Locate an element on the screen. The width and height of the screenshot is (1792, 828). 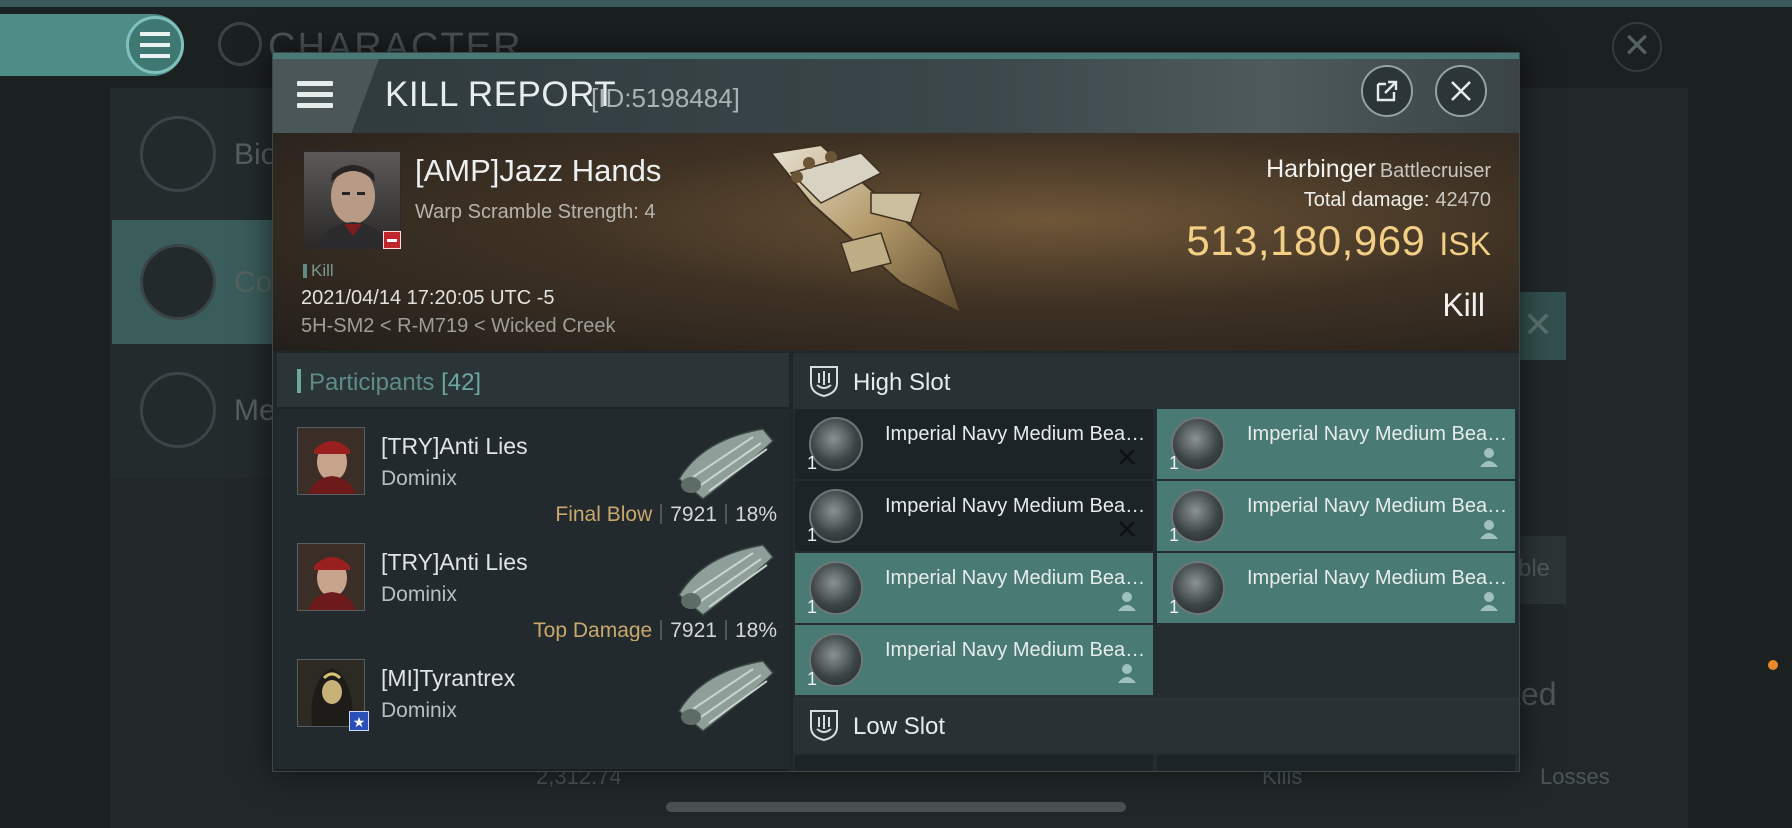
external-link-icon is located at coordinates (1387, 91).